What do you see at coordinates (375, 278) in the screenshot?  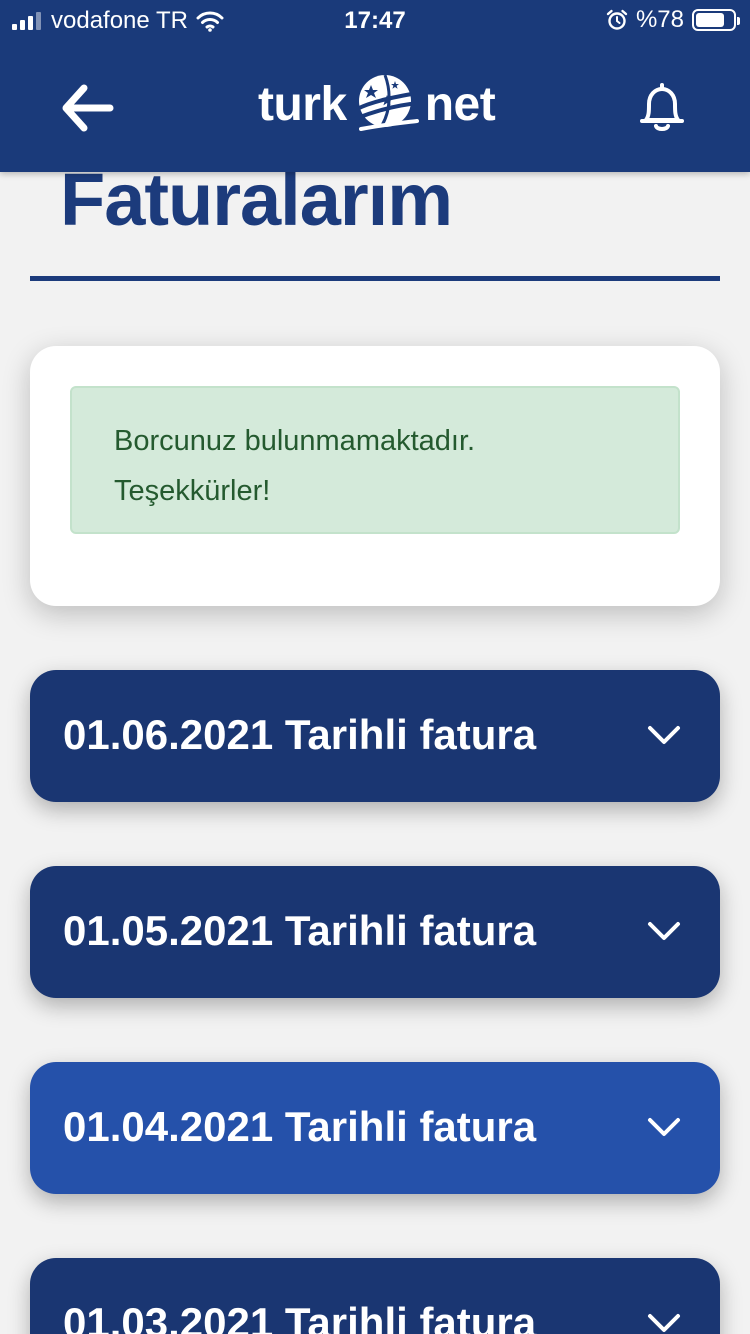 I see `title-divider` at bounding box center [375, 278].